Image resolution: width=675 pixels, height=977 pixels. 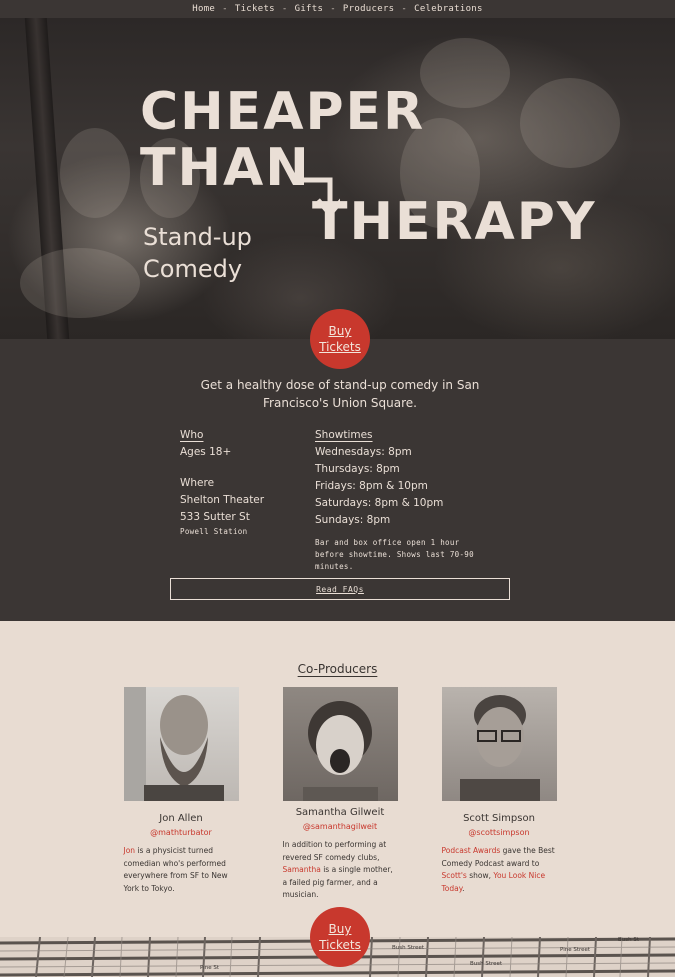 I want to click on showtimes-heading: Showtimes, so click(x=344, y=435).